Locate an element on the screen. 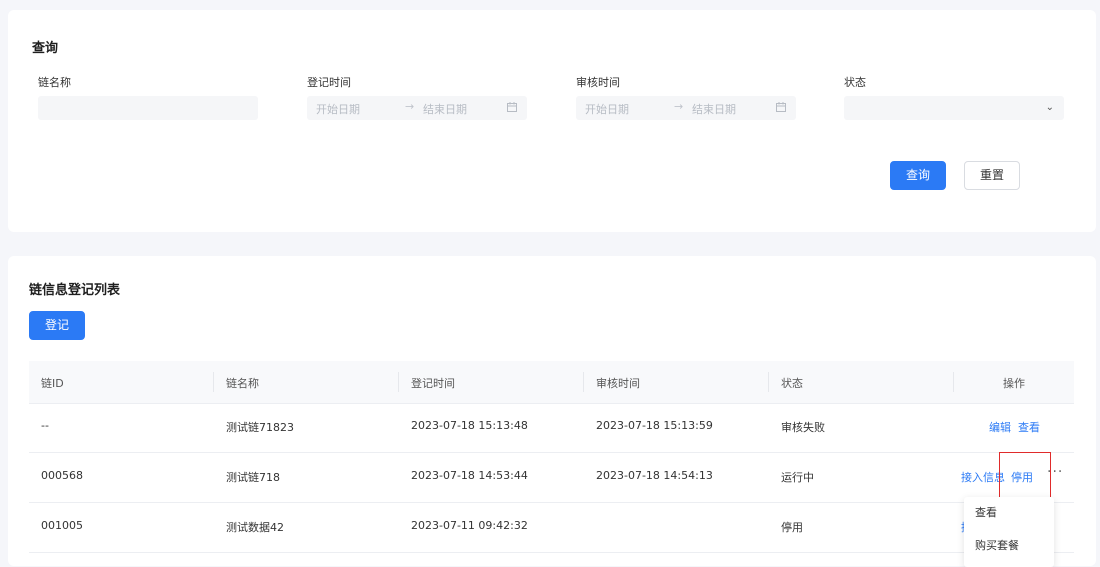 Image resolution: width=1100 pixels, height=567 pixels. review-start-date: 开始日期 is located at coordinates (607, 109).